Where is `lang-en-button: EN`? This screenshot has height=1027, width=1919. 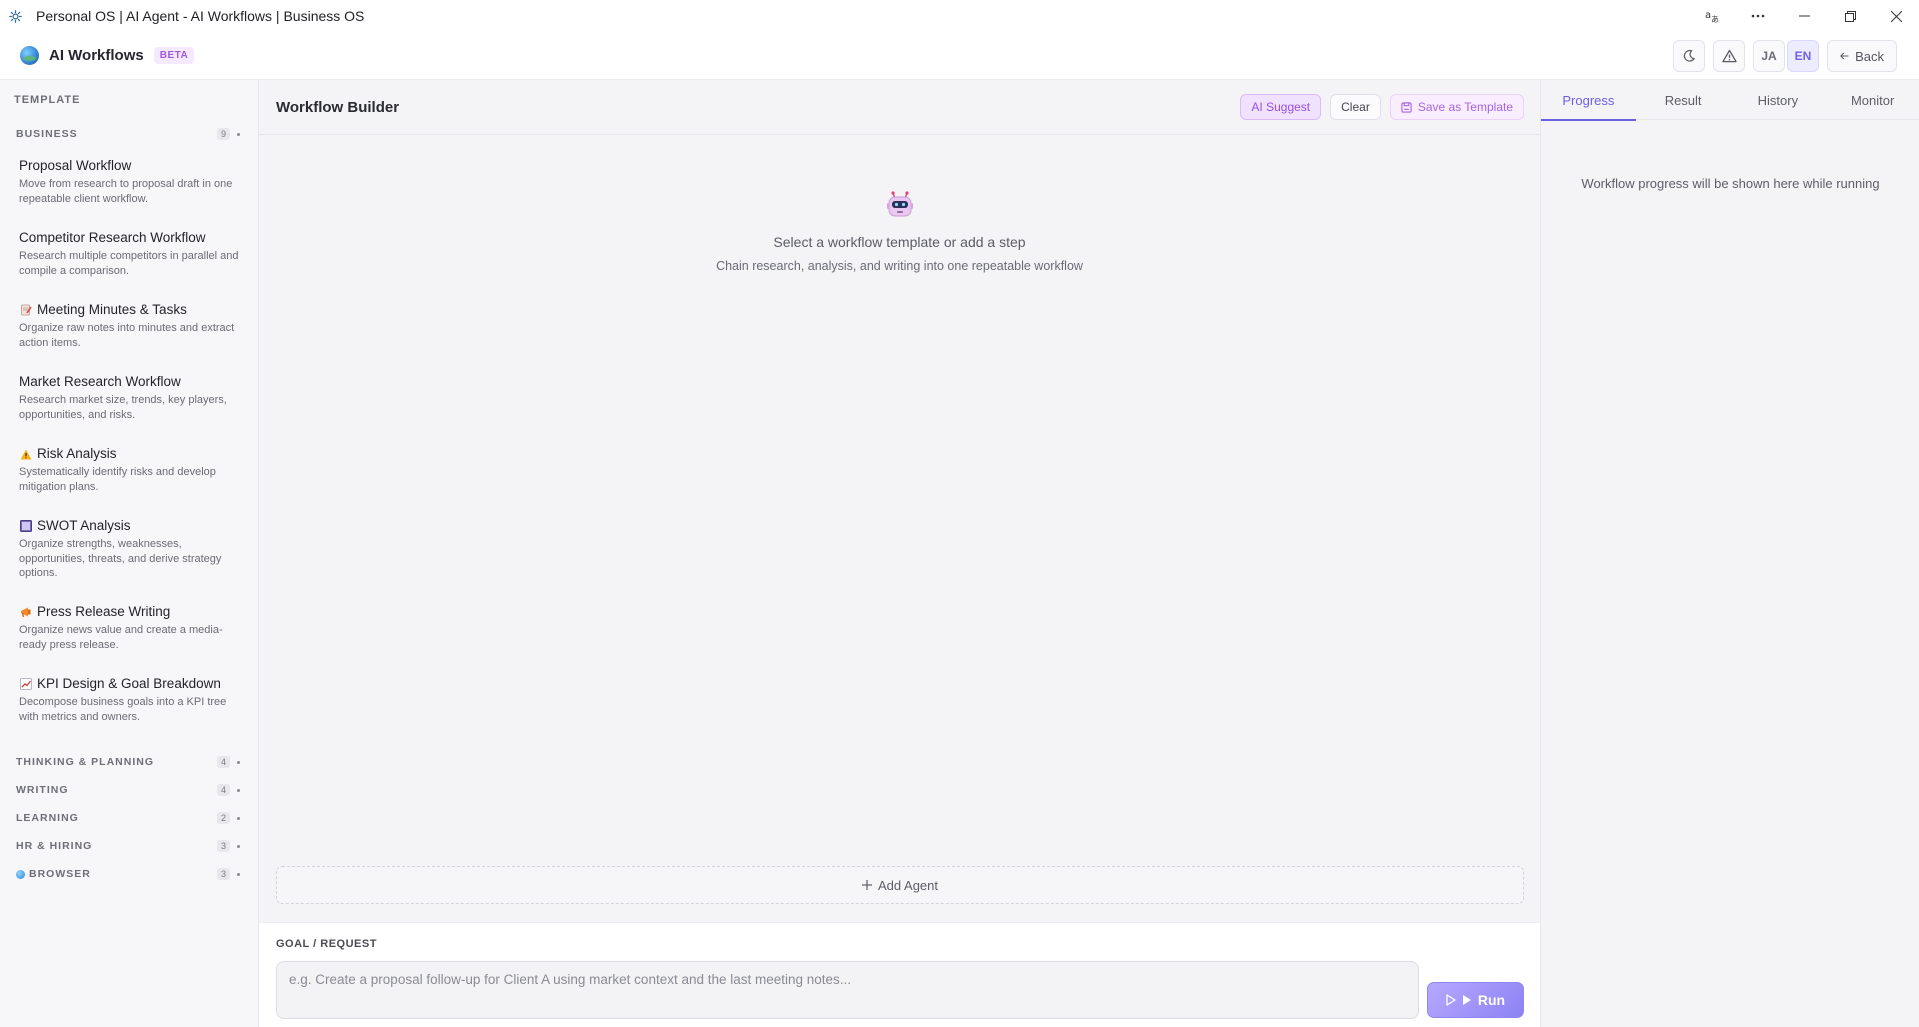 lang-en-button: EN is located at coordinates (1803, 56).